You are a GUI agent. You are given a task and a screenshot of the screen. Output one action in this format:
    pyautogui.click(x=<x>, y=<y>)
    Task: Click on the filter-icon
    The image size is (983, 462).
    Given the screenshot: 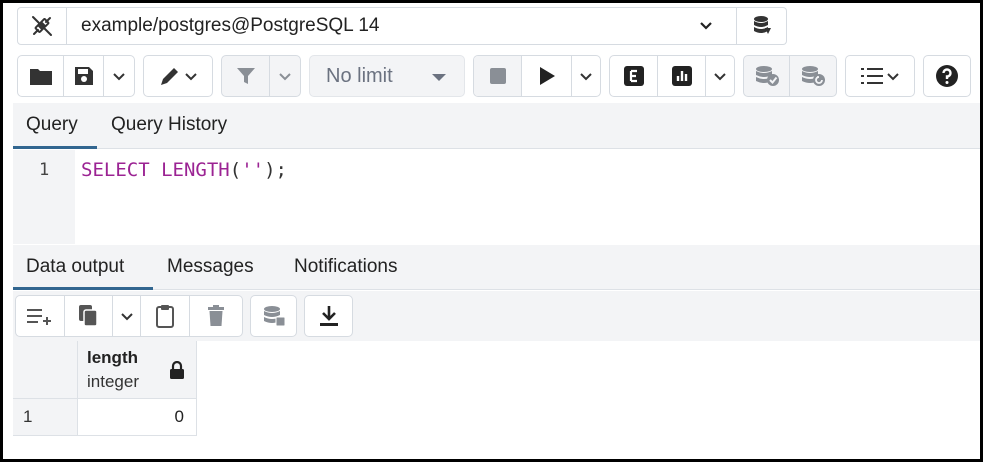 What is the action you would take?
    pyautogui.click(x=245, y=76)
    